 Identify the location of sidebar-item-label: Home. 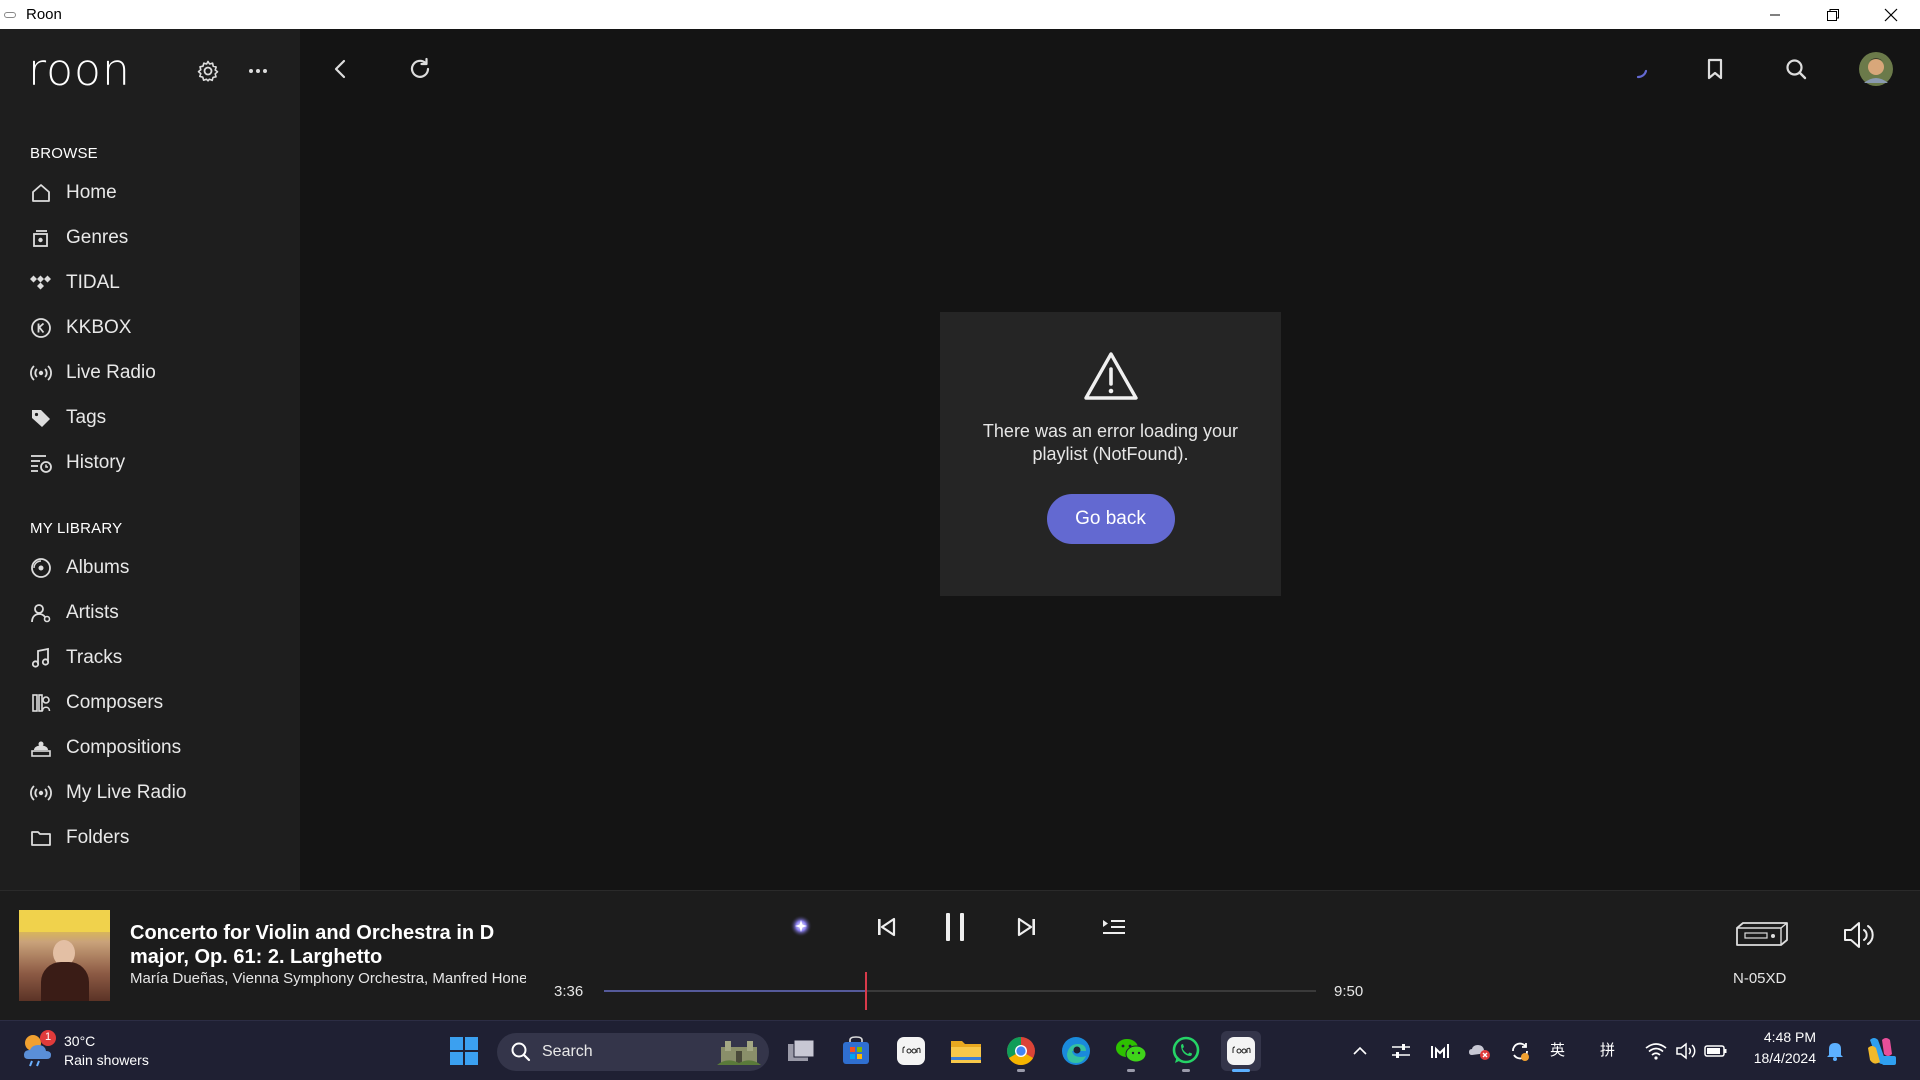
(91, 192).